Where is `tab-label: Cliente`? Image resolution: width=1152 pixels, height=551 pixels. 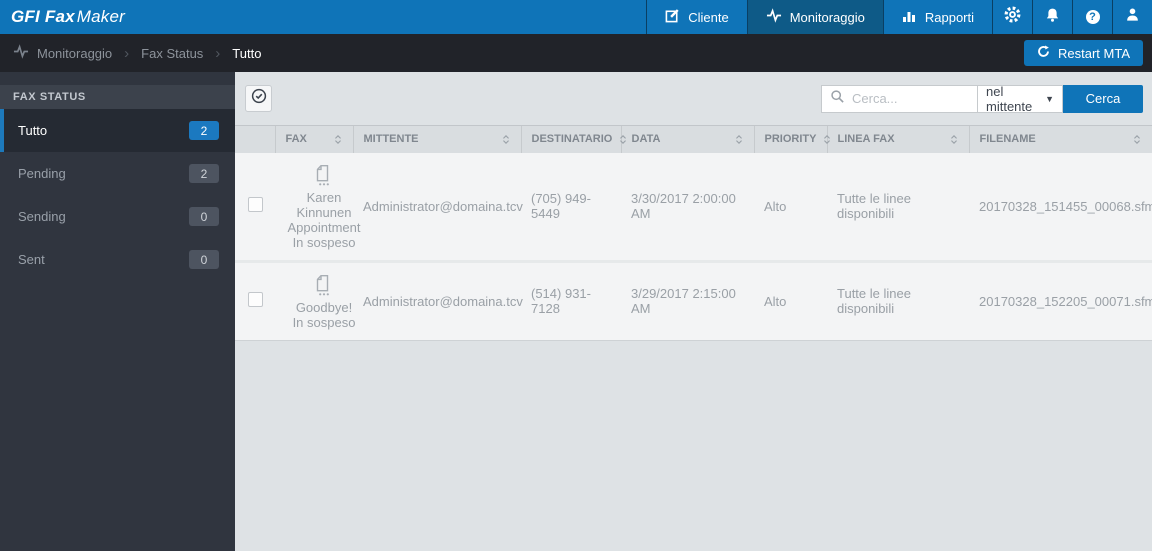 tab-label: Cliente is located at coordinates (708, 17).